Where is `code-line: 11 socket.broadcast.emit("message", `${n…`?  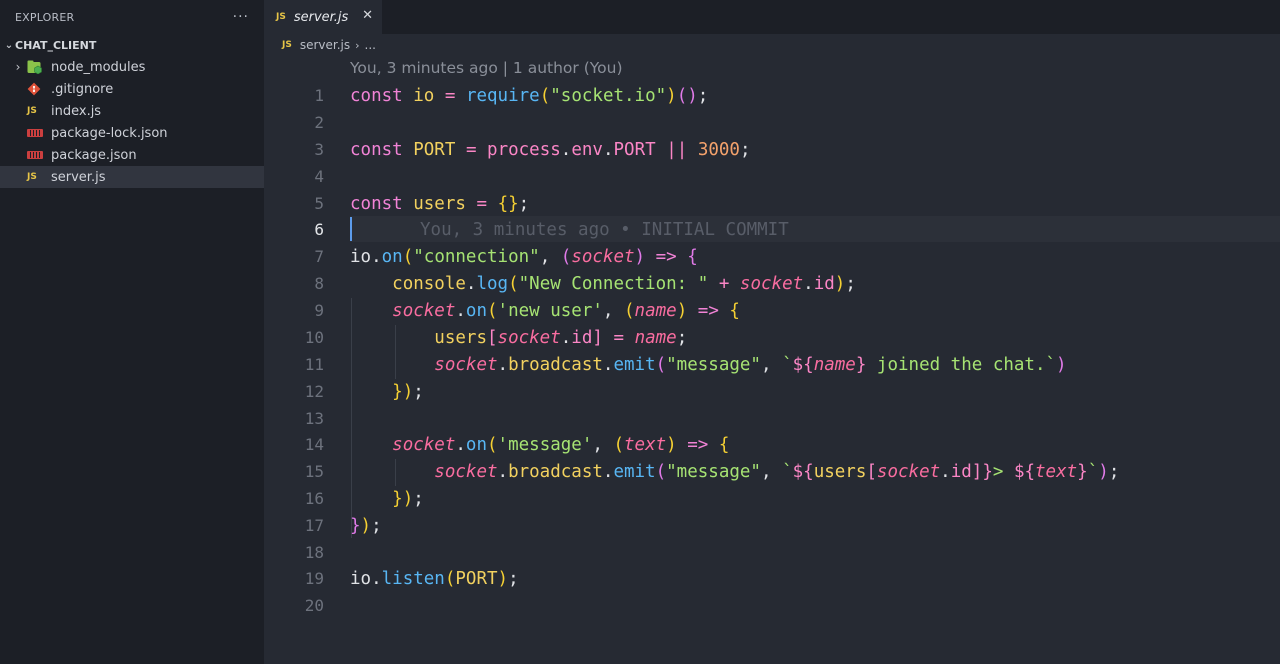 code-line: 11 socket.broadcast.emit("message", `${n… is located at coordinates (685, 364).